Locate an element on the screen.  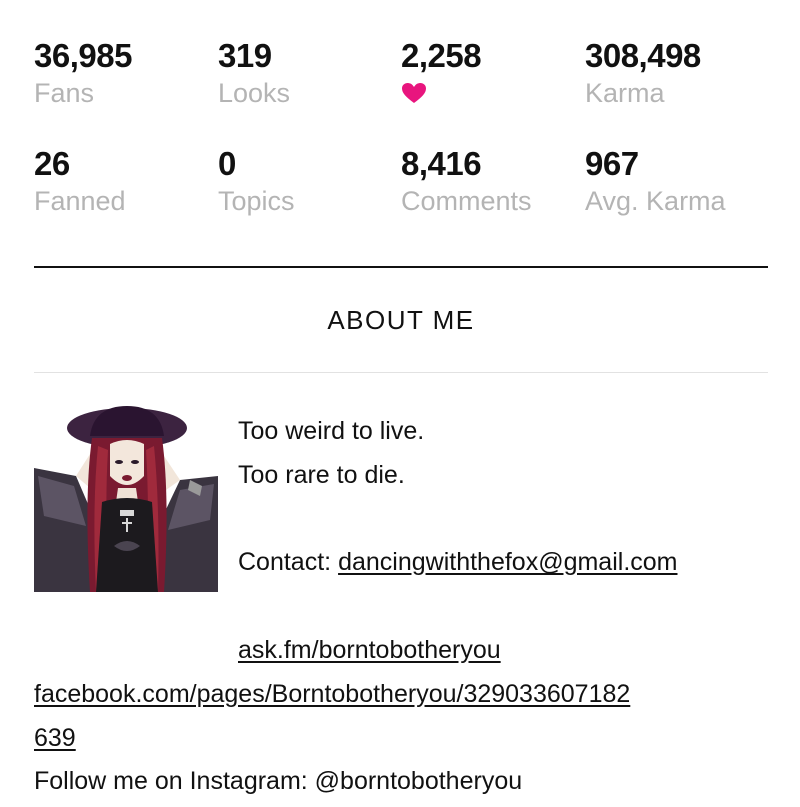
askfm-link: ask.fm/borntobotheryou is located at coordinates (369, 650).